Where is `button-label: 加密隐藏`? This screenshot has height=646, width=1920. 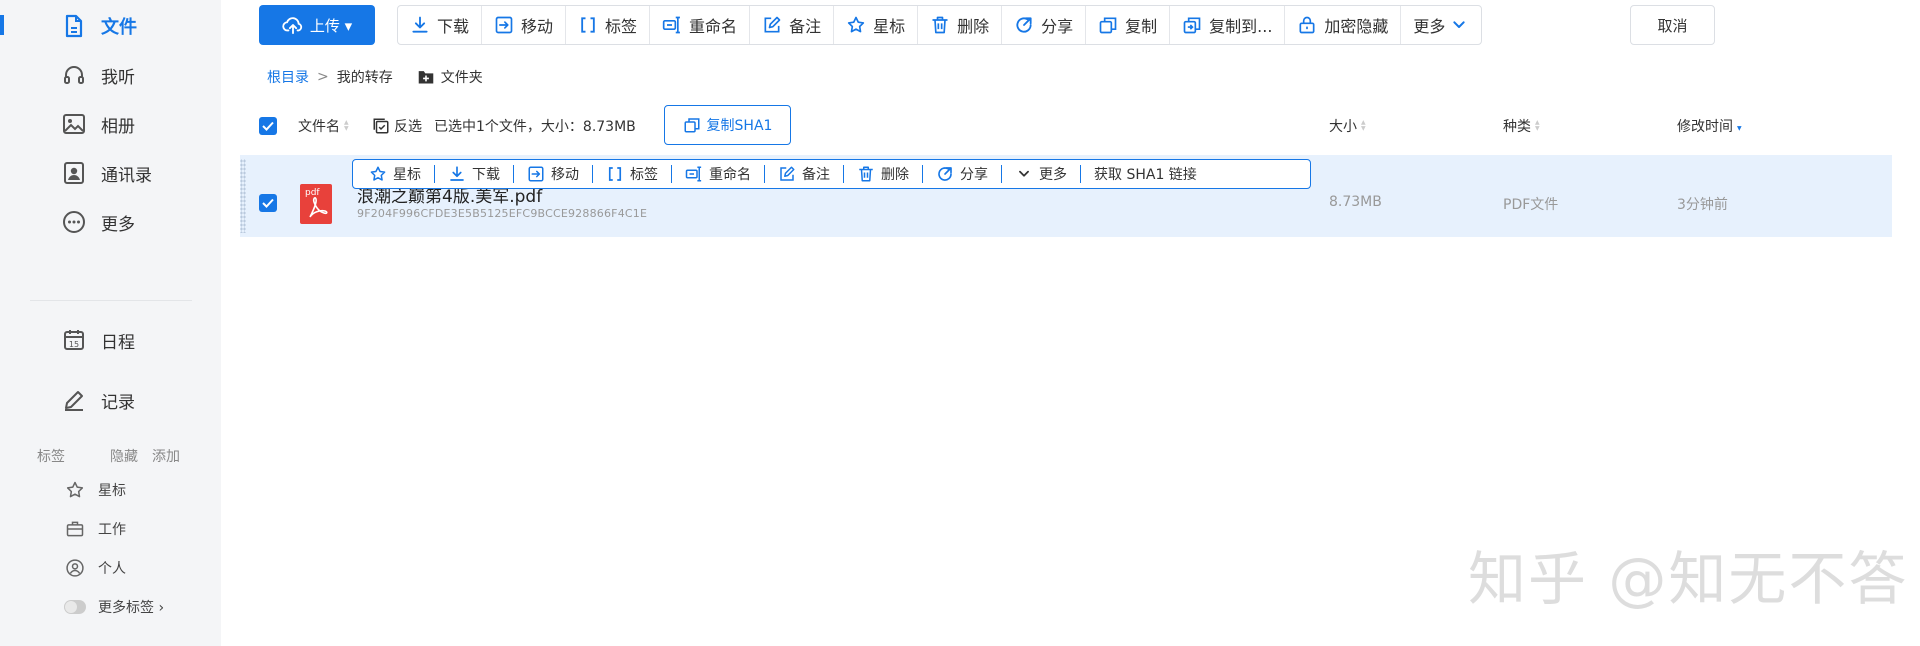 button-label: 加密隐藏 is located at coordinates (1356, 26).